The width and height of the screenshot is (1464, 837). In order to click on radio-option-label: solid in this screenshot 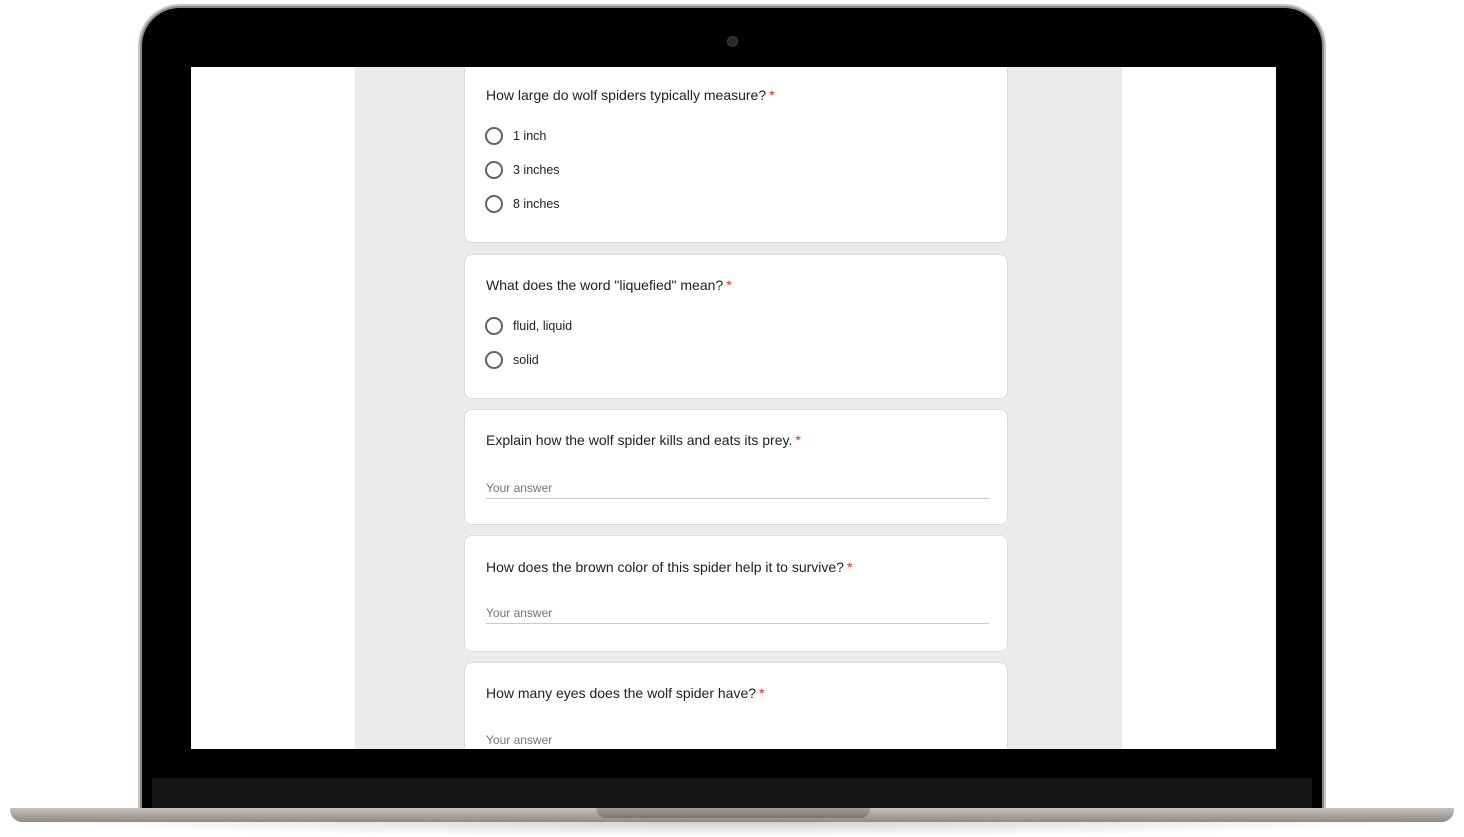, I will do `click(526, 360)`.